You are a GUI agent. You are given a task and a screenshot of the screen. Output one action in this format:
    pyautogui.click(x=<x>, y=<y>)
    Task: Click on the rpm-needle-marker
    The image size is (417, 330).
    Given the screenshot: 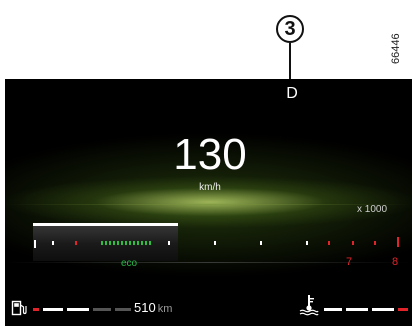 What is the action you would take?
    pyautogui.click(x=35, y=244)
    